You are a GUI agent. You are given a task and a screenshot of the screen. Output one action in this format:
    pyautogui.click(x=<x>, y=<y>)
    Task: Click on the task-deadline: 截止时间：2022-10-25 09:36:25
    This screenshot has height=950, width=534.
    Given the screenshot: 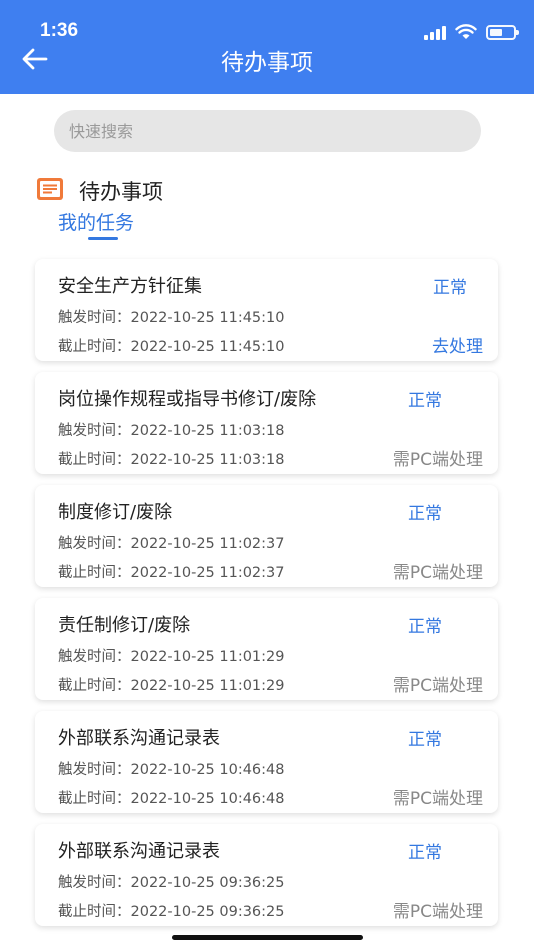 What is the action you would take?
    pyautogui.click(x=171, y=912)
    